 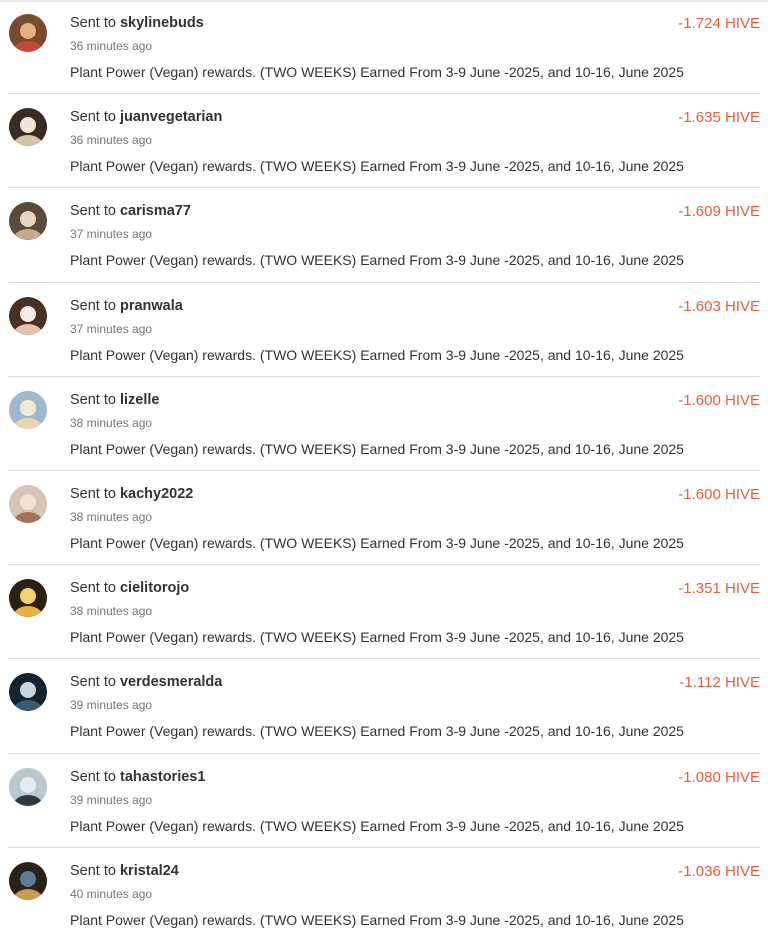 I want to click on avatar-kachy2022, so click(x=28, y=503).